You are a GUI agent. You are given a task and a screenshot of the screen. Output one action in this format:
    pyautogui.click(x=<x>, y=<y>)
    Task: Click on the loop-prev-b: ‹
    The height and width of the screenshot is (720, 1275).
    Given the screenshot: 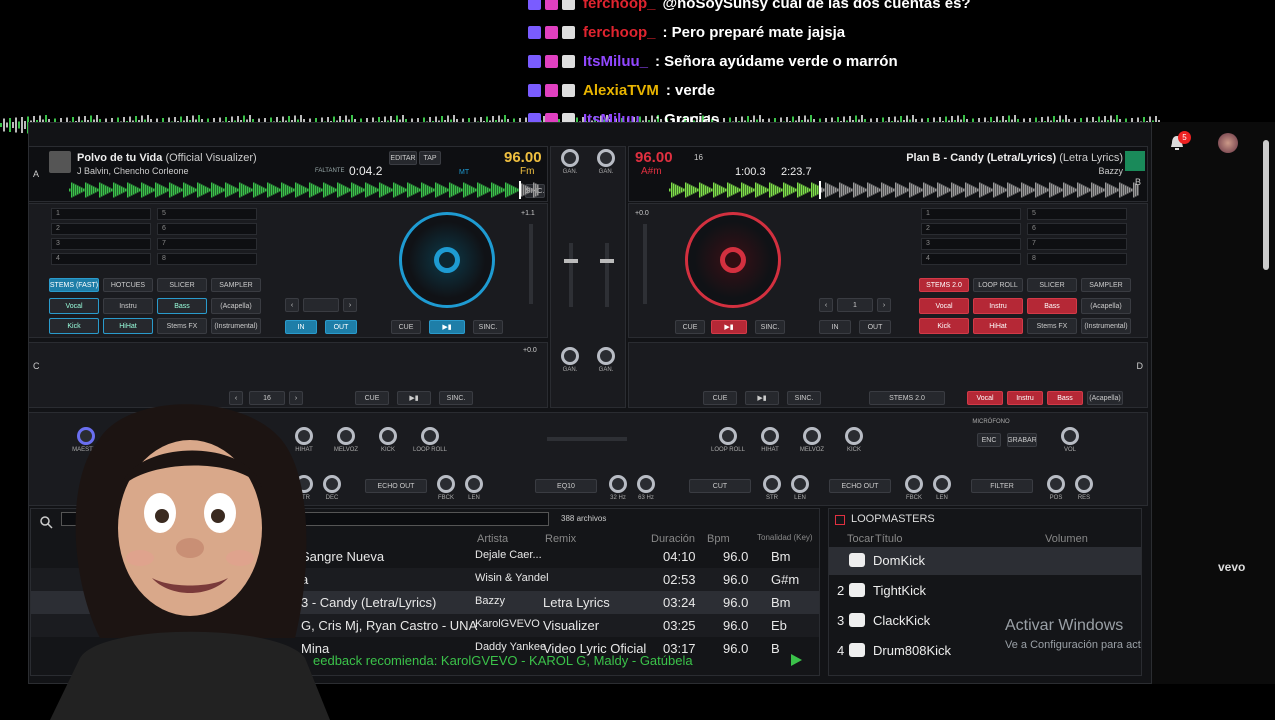 What is the action you would take?
    pyautogui.click(x=826, y=305)
    